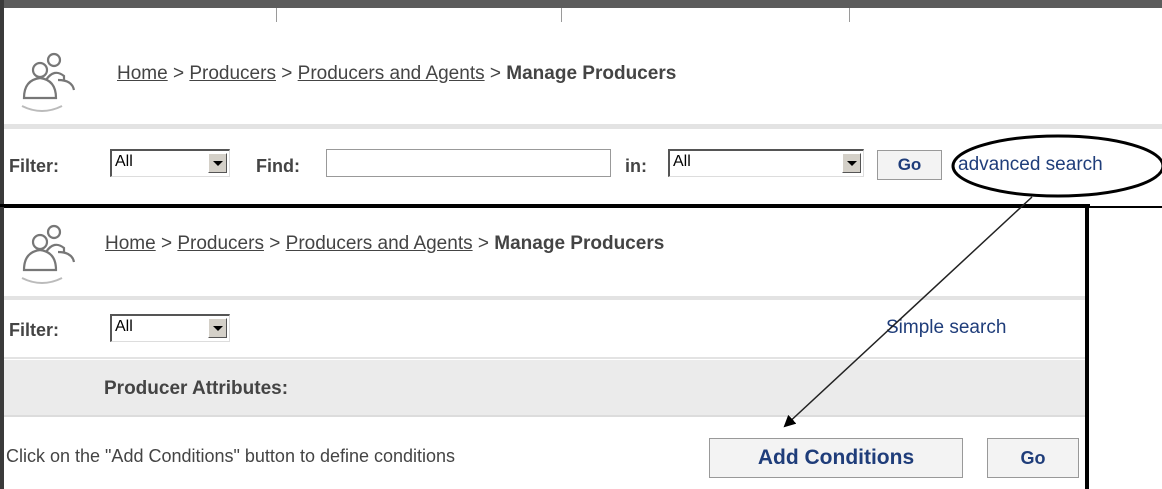 The image size is (1162, 489). I want to click on in-label: in:, so click(636, 166).